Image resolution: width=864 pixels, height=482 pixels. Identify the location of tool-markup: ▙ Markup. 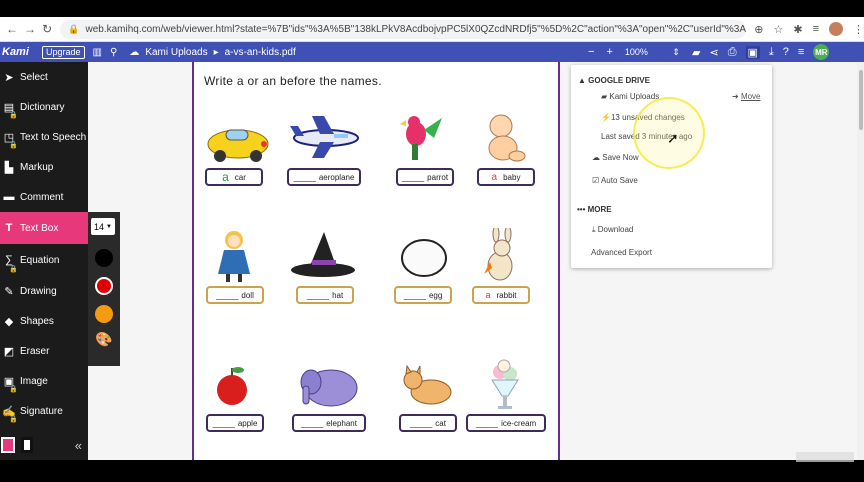
(44, 167).